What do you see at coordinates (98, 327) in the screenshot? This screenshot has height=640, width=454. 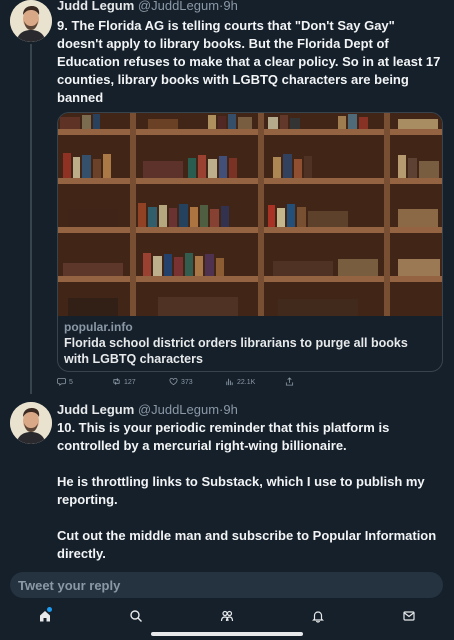 I see `card-domain: popular.info` at bounding box center [98, 327].